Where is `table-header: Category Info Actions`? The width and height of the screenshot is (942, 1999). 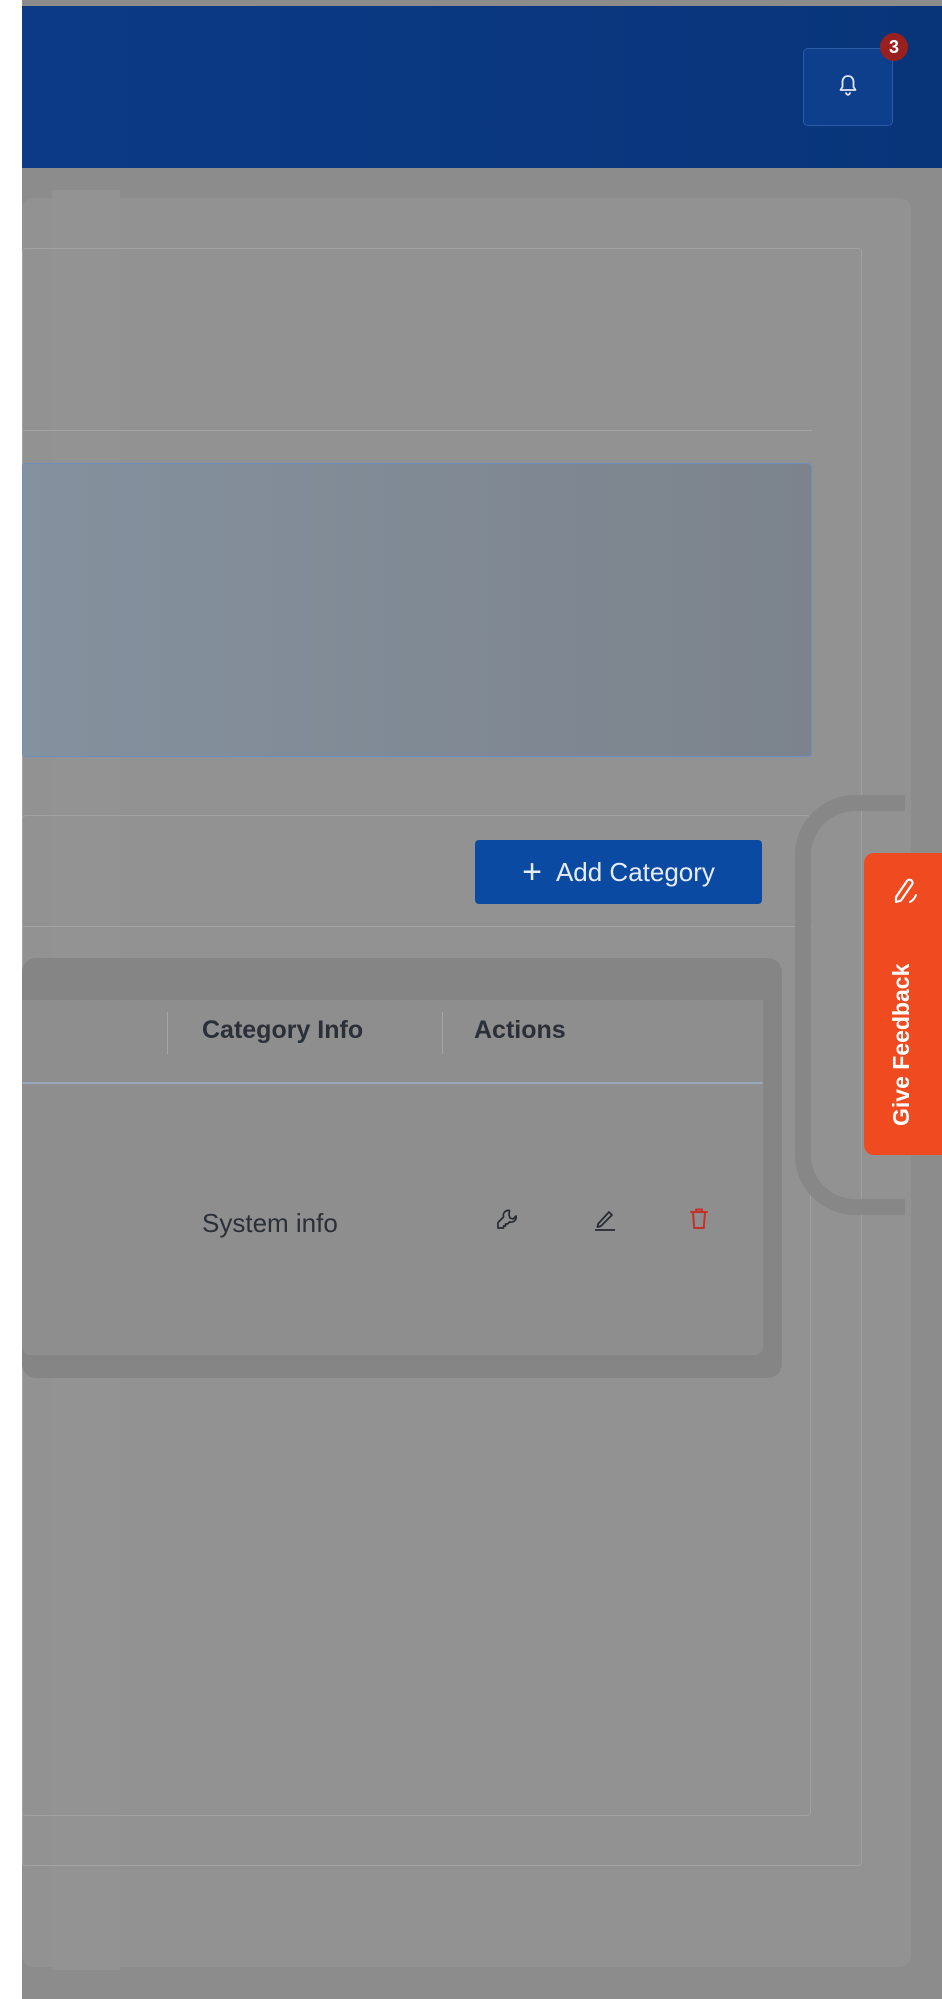 table-header: Category Info Actions is located at coordinates (392, 1042).